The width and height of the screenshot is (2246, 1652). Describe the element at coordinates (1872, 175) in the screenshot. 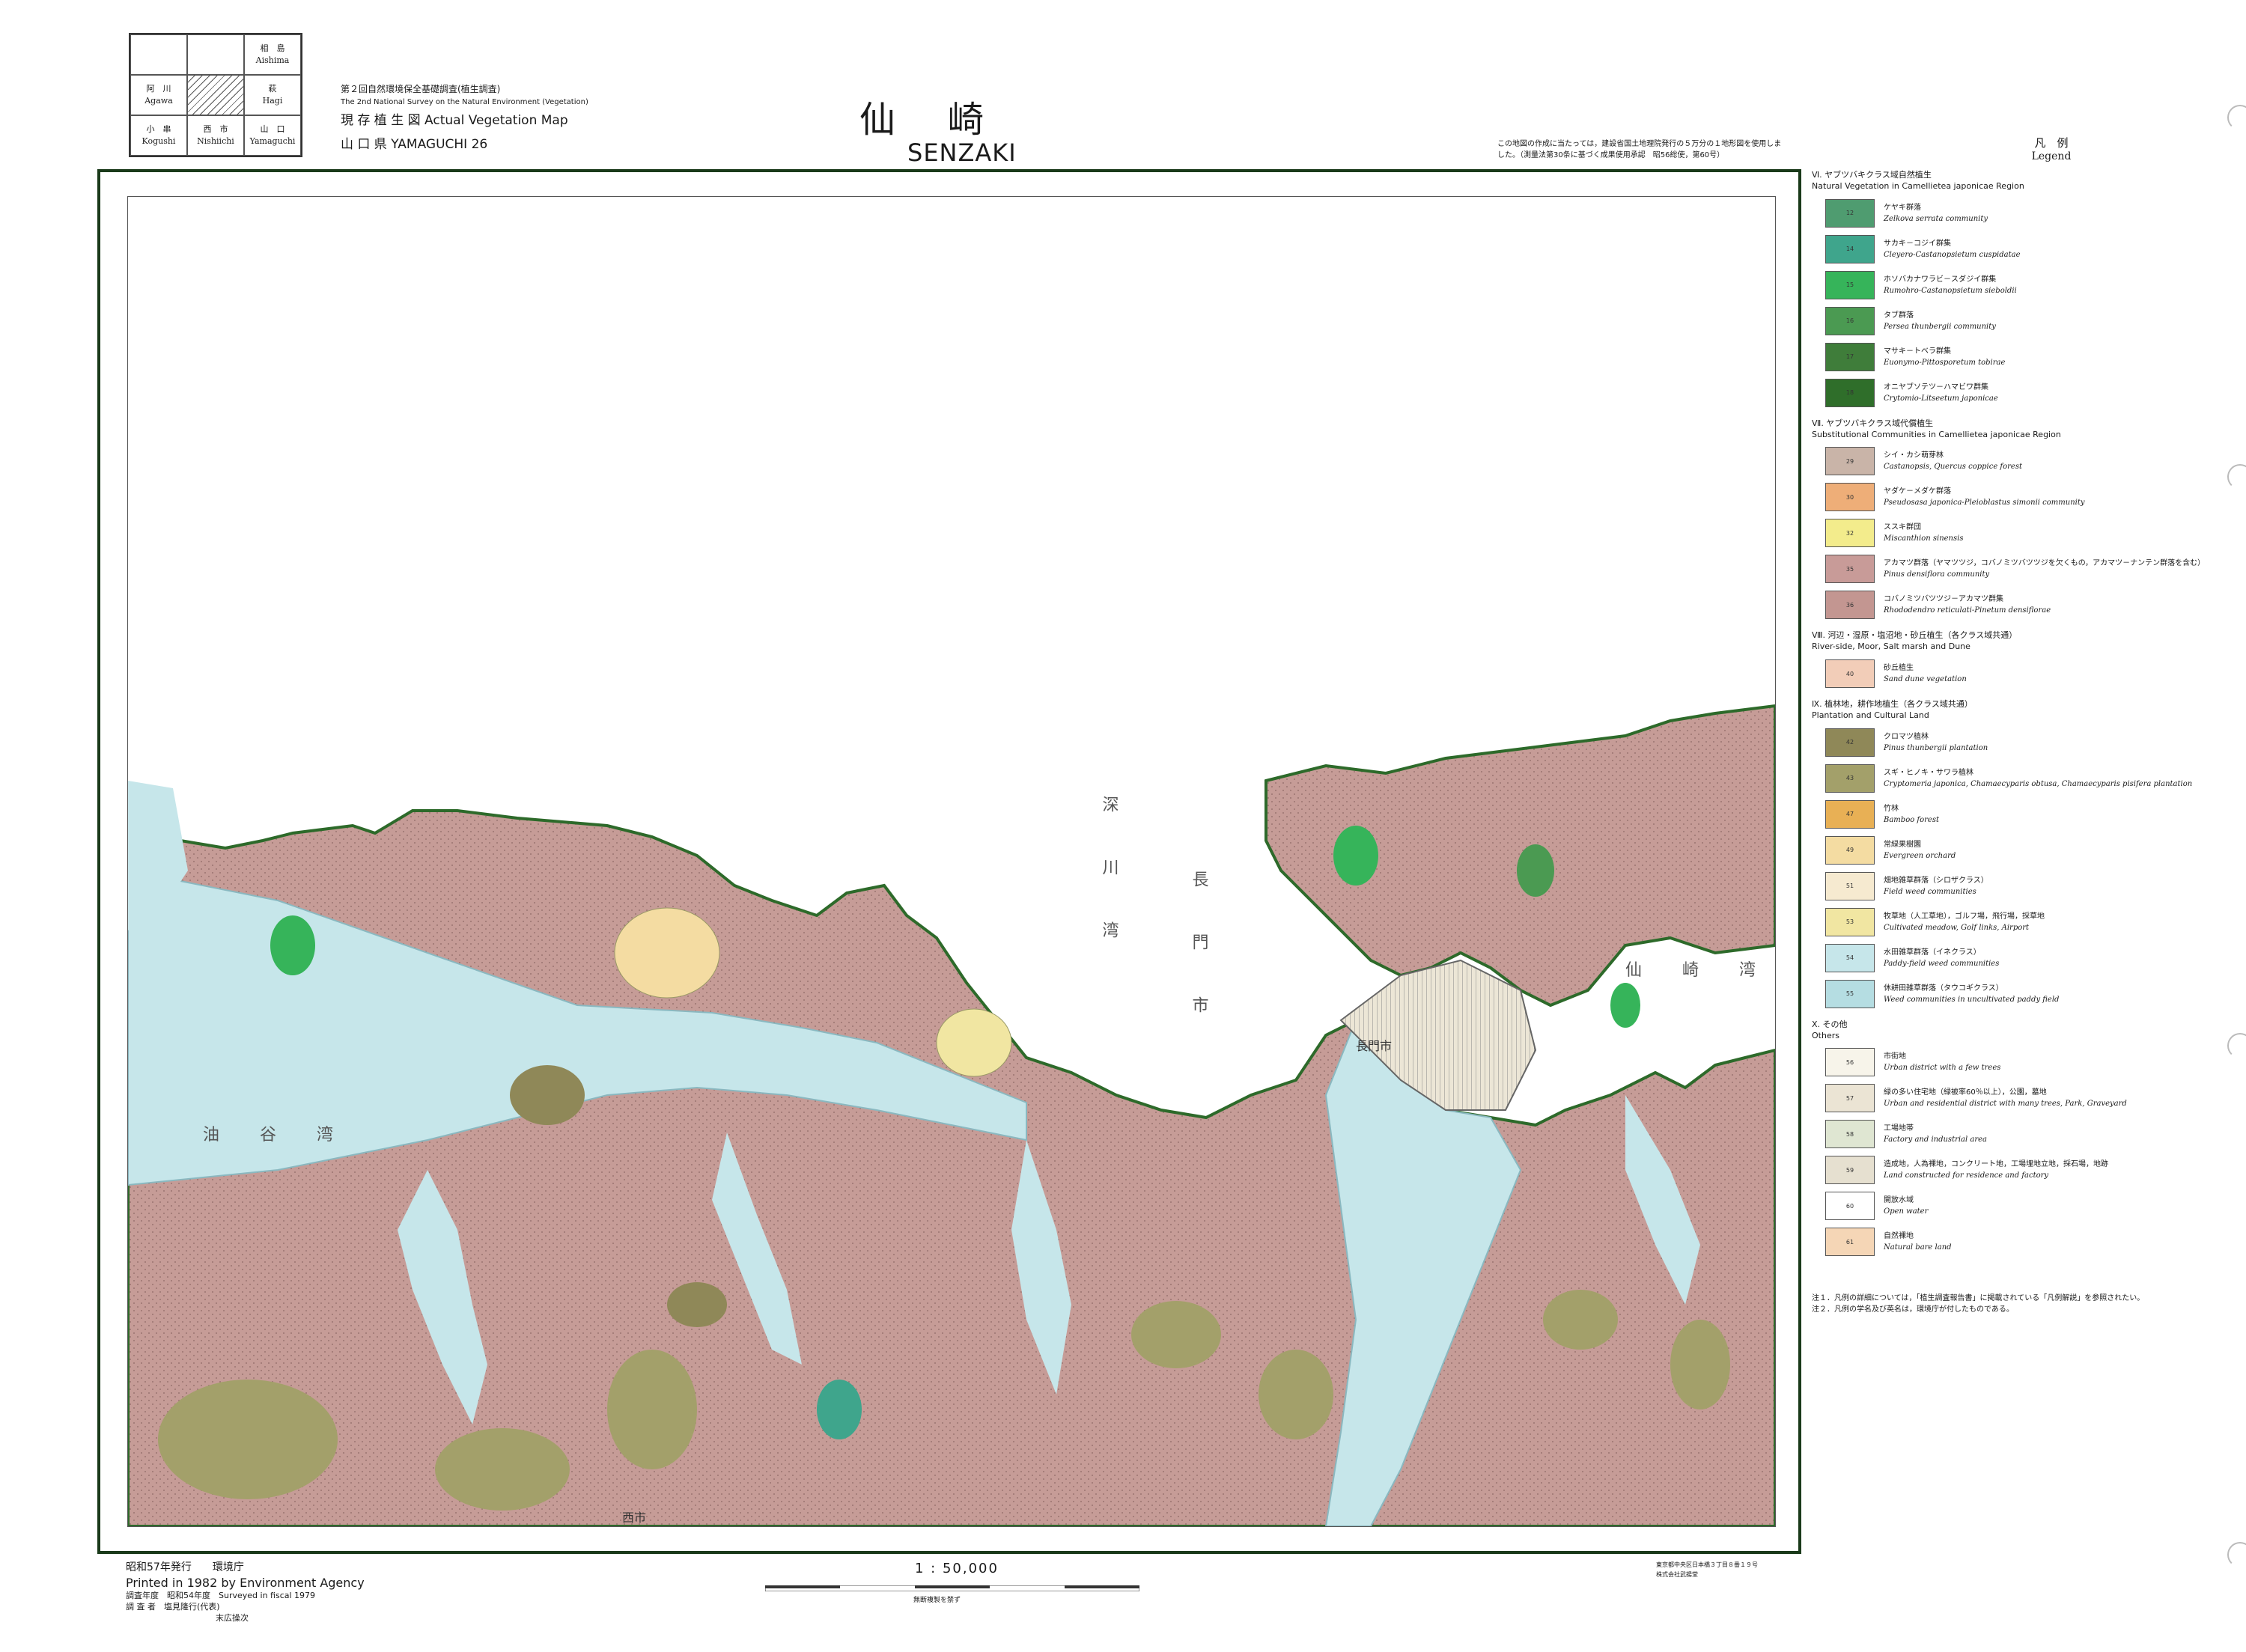

I see `legend-group-heading-jp: Ⅵ. ヤブツバキクラス域自然植生` at that location.